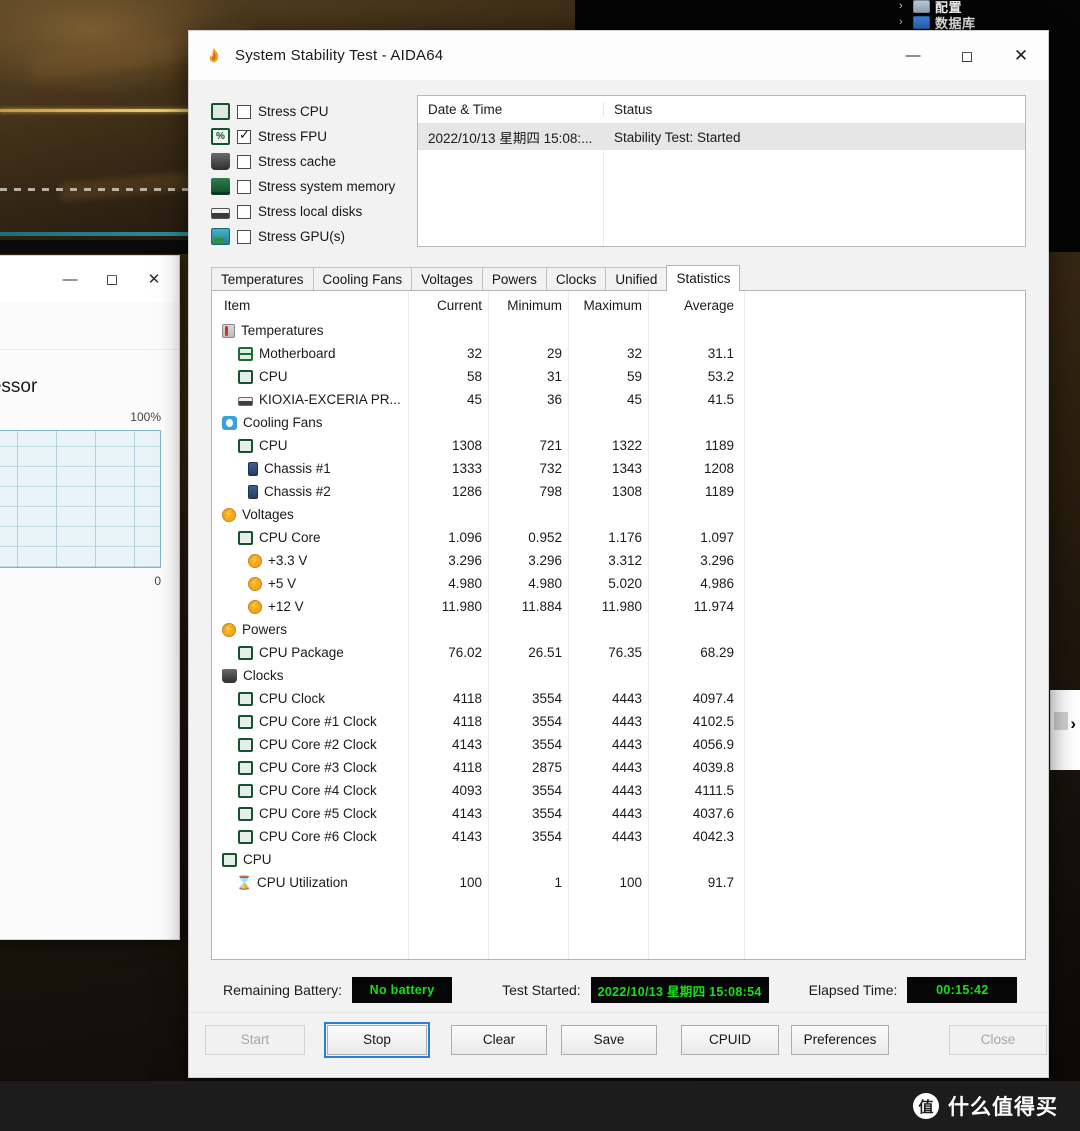 Image resolution: width=1080 pixels, height=1131 pixels. I want to click on stress-option-label: Stress CPU, so click(293, 111).